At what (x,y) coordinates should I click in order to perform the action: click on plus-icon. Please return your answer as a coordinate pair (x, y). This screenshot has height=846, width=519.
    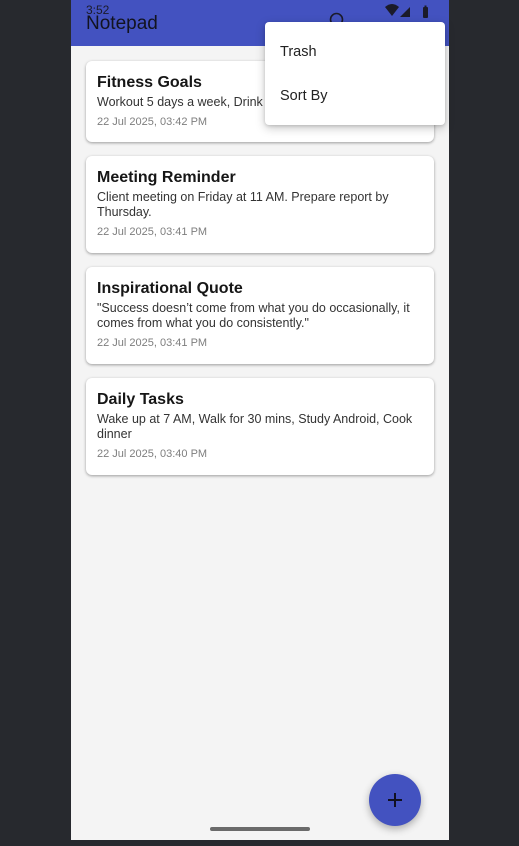
    Looking at the image, I should click on (395, 800).